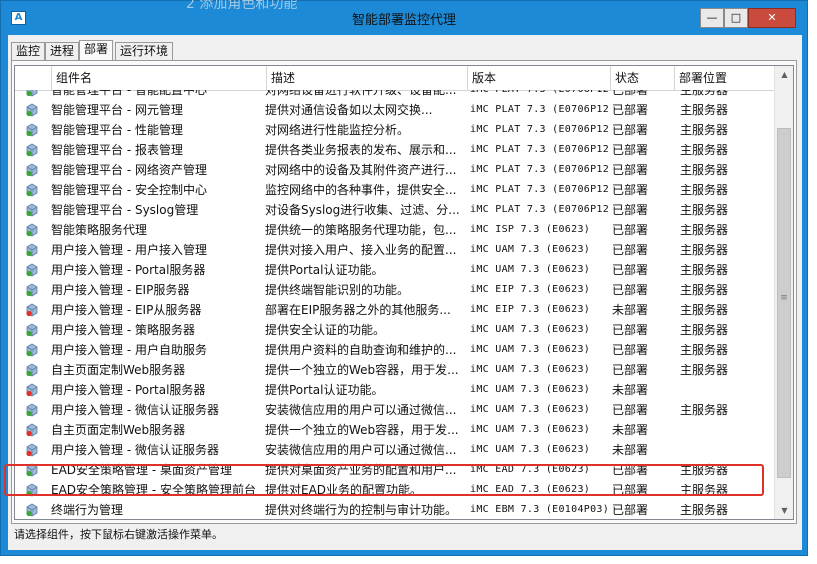  Describe the element at coordinates (784, 298) in the screenshot. I see `grip-icon: ≡` at that location.